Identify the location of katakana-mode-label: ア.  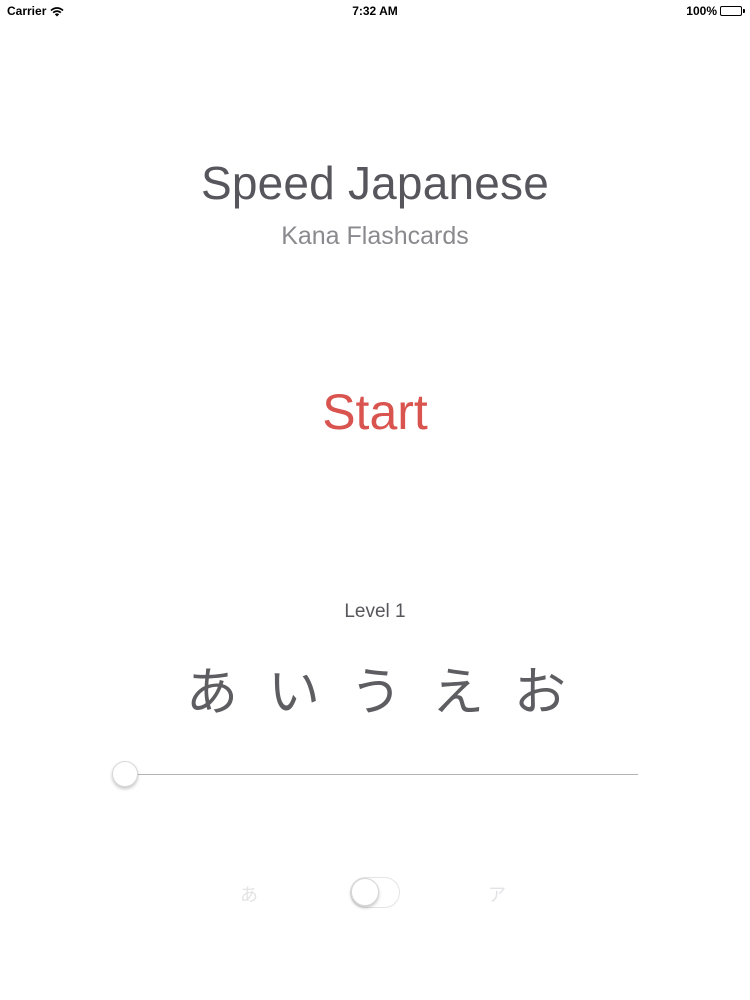
(497, 895).